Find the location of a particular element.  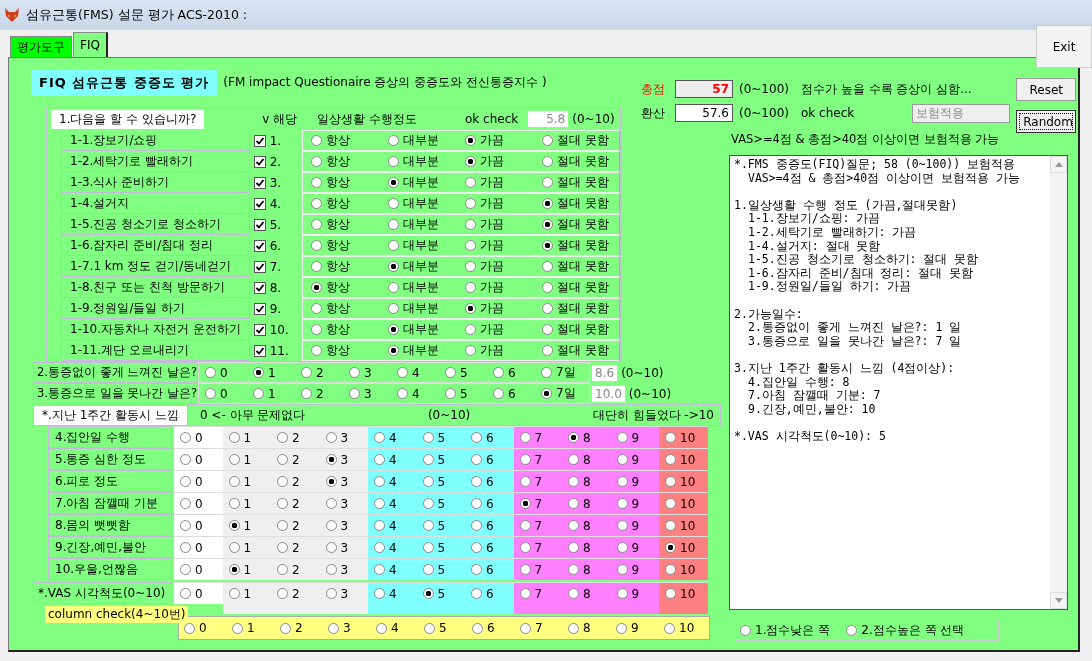

action-button: Reset is located at coordinates (1046, 89).